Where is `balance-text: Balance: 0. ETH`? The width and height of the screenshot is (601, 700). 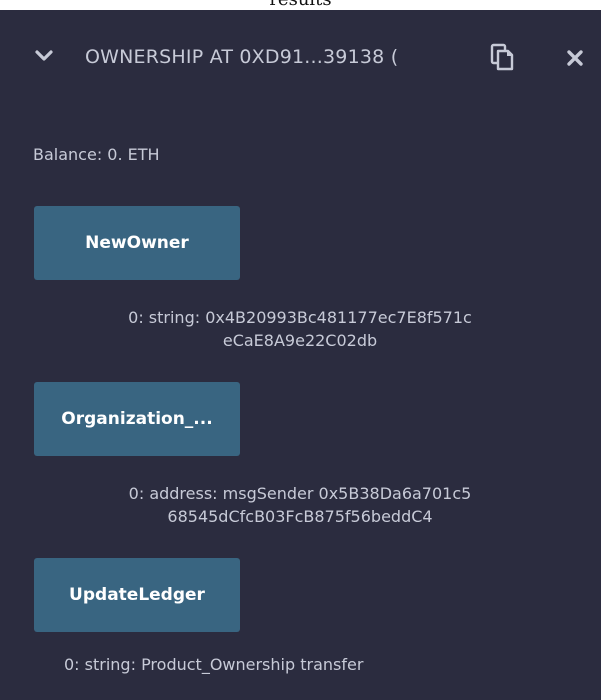
balance-text: Balance: 0. ETH is located at coordinates (96, 154).